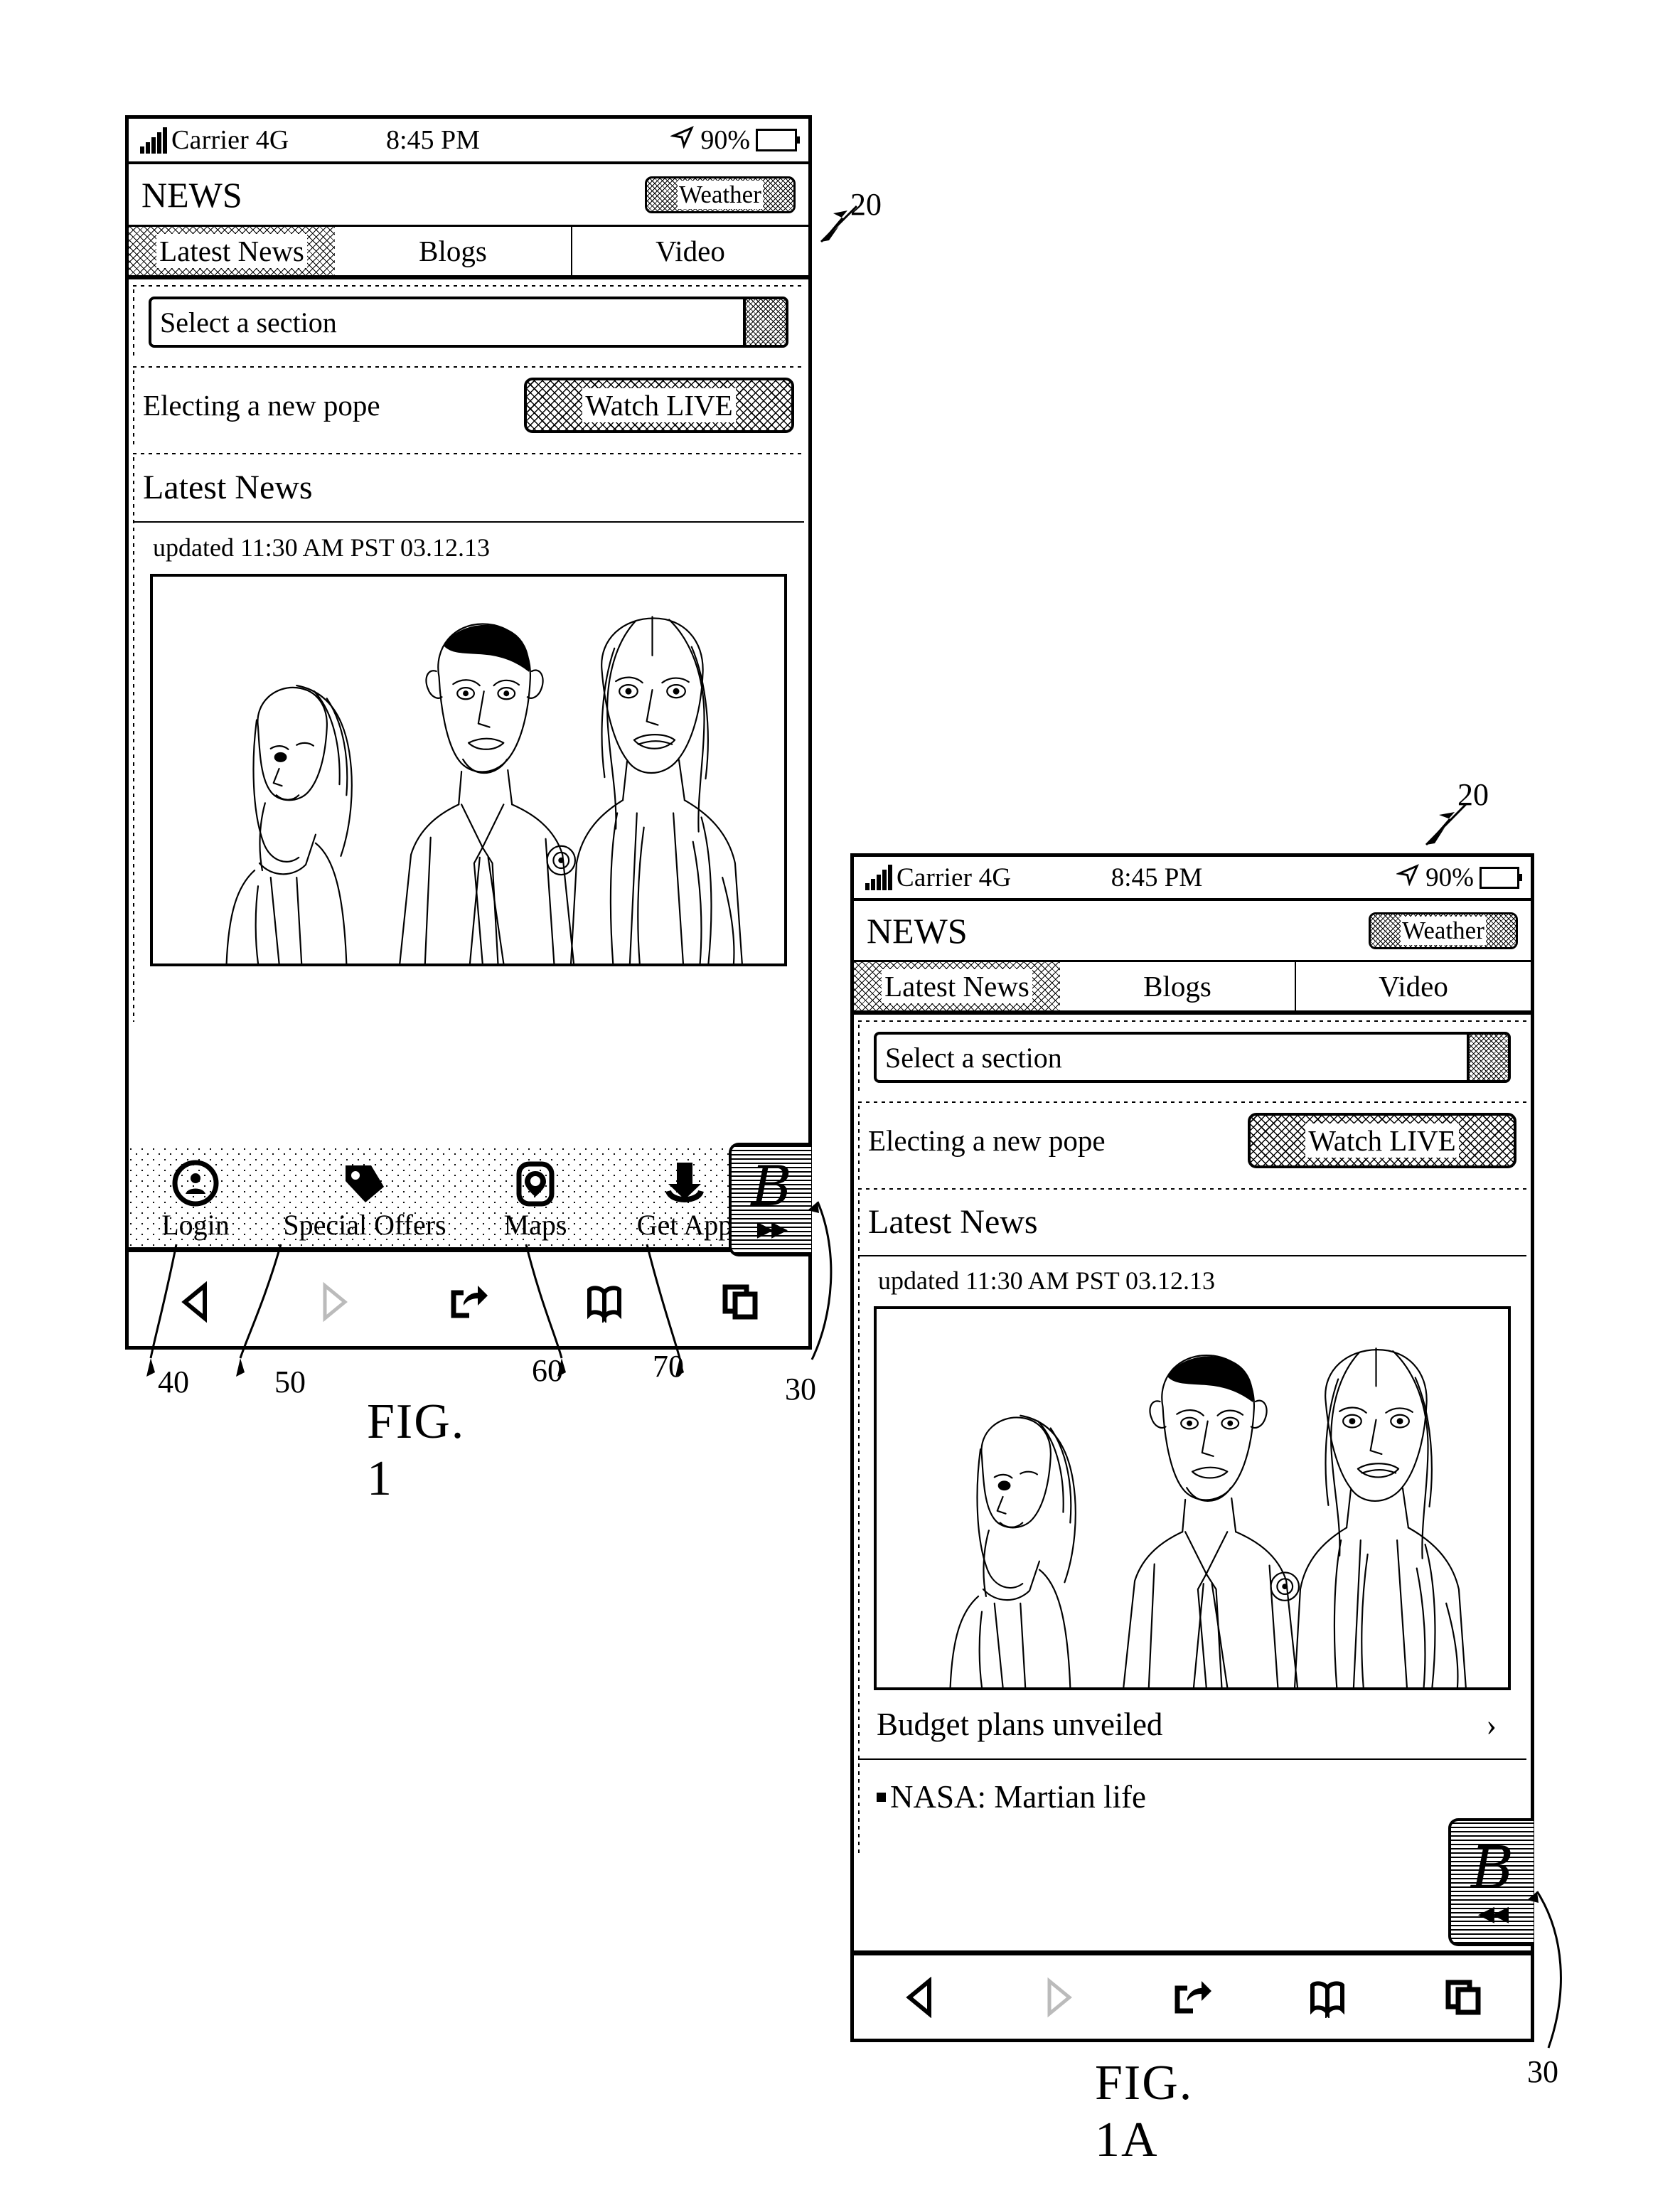  What do you see at coordinates (1543, 2071) in the screenshot?
I see `callout-30-fig1a: 30` at bounding box center [1543, 2071].